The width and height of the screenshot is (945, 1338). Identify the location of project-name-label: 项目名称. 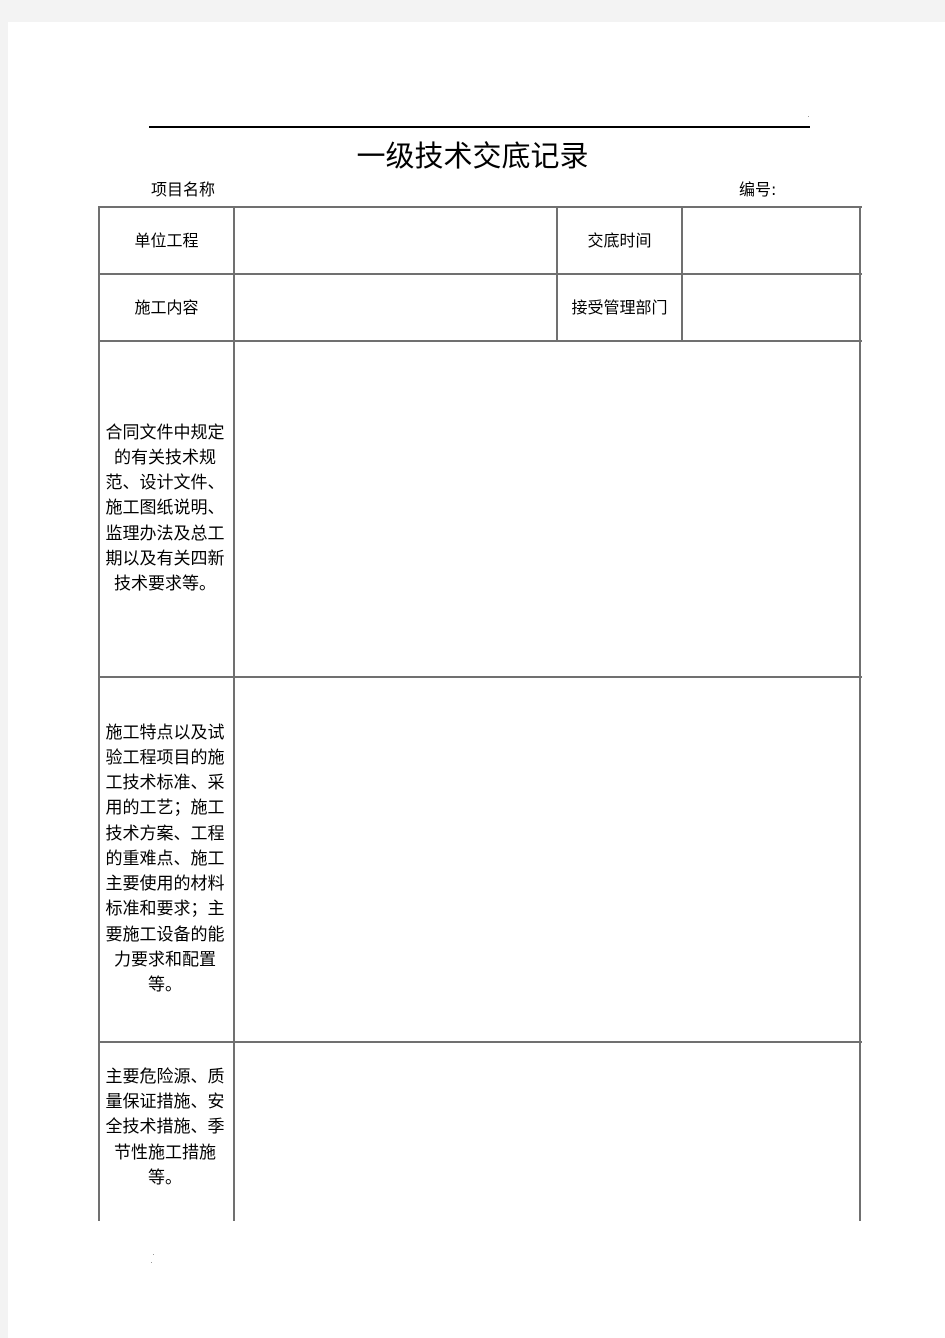
(183, 189).